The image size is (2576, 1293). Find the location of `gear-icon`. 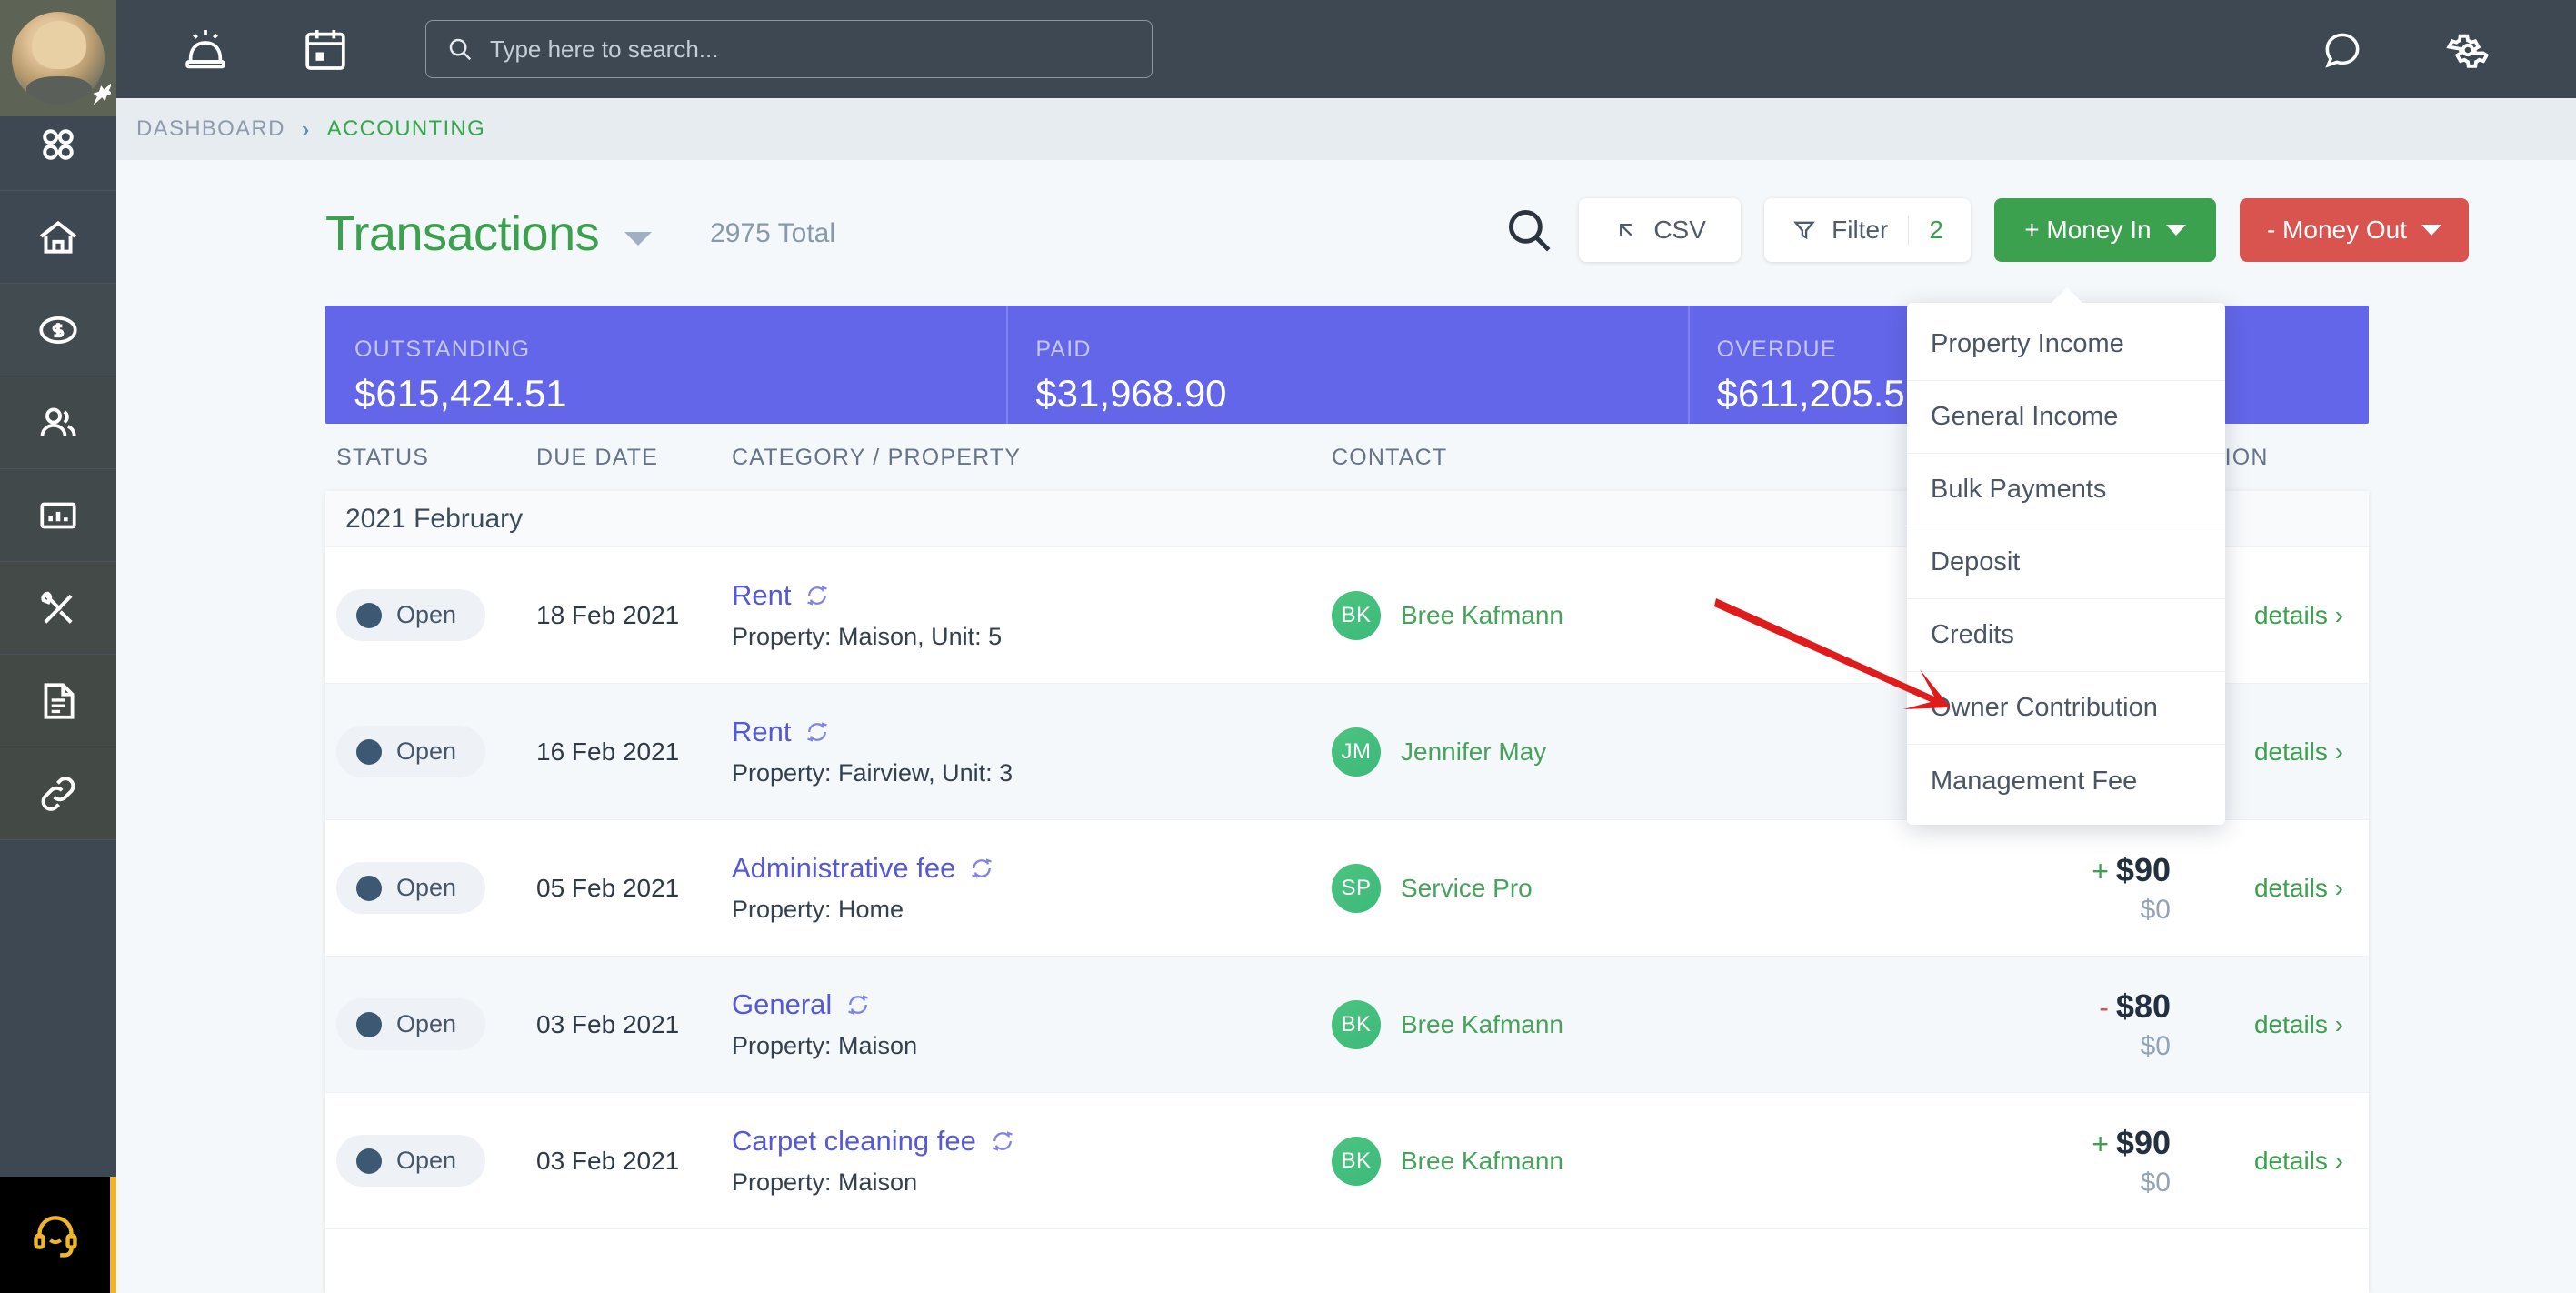

gear-icon is located at coordinates (2467, 50).